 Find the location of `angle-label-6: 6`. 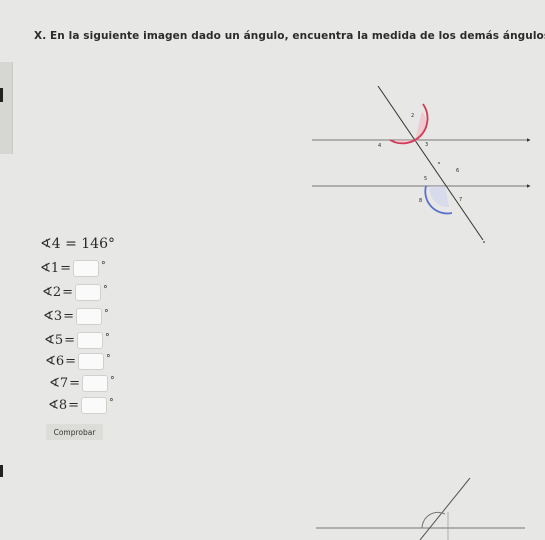

angle-label-6: 6 is located at coordinates (458, 171).